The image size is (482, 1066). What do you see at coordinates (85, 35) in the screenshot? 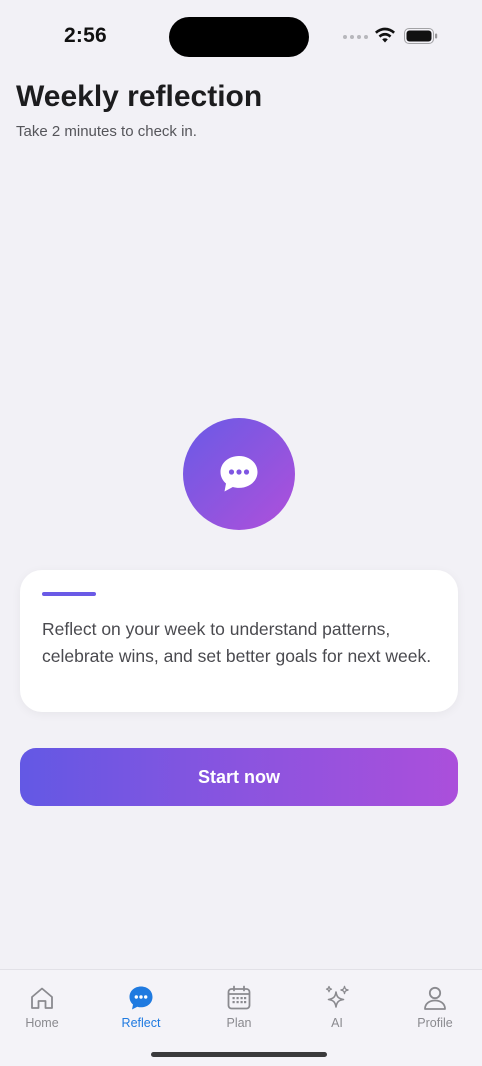
I see `status-time: 2:56` at bounding box center [85, 35].